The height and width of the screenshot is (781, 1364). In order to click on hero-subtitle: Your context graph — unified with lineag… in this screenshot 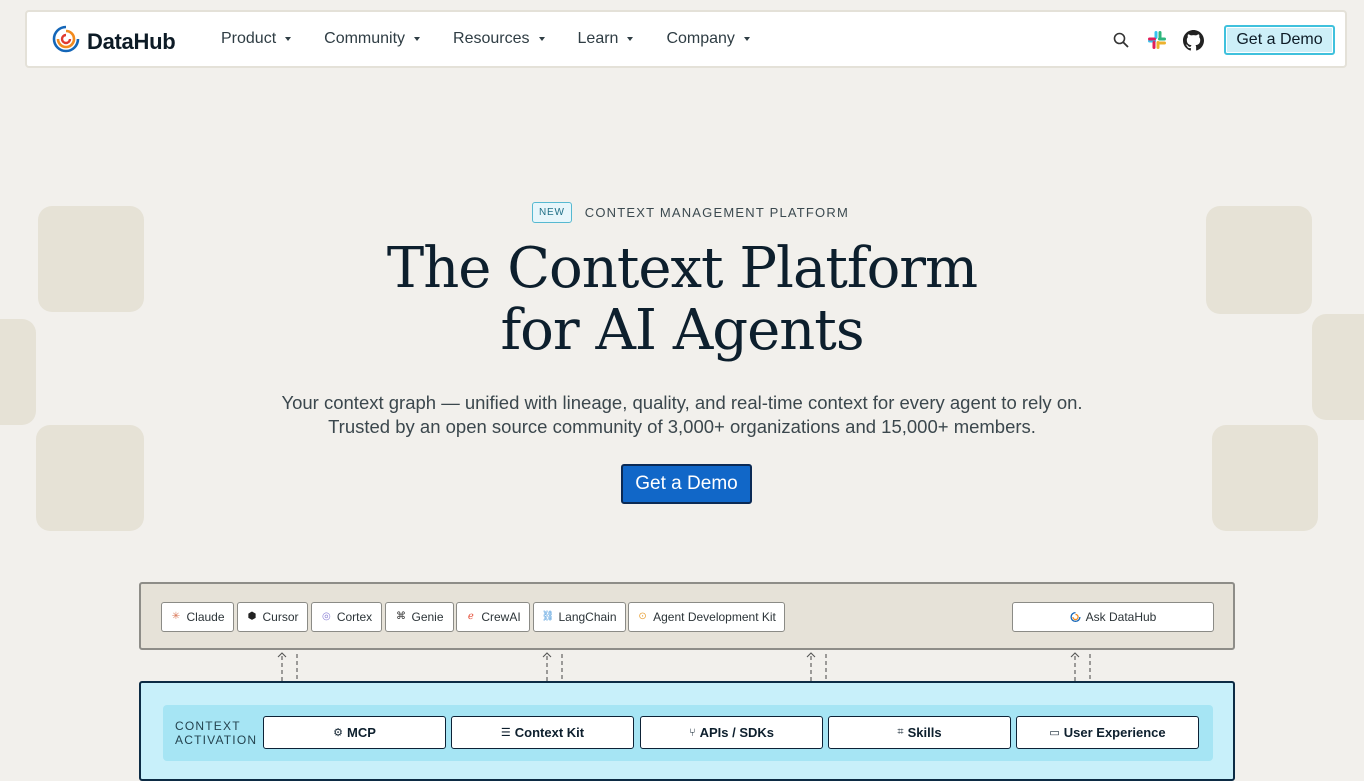, I will do `click(682, 415)`.